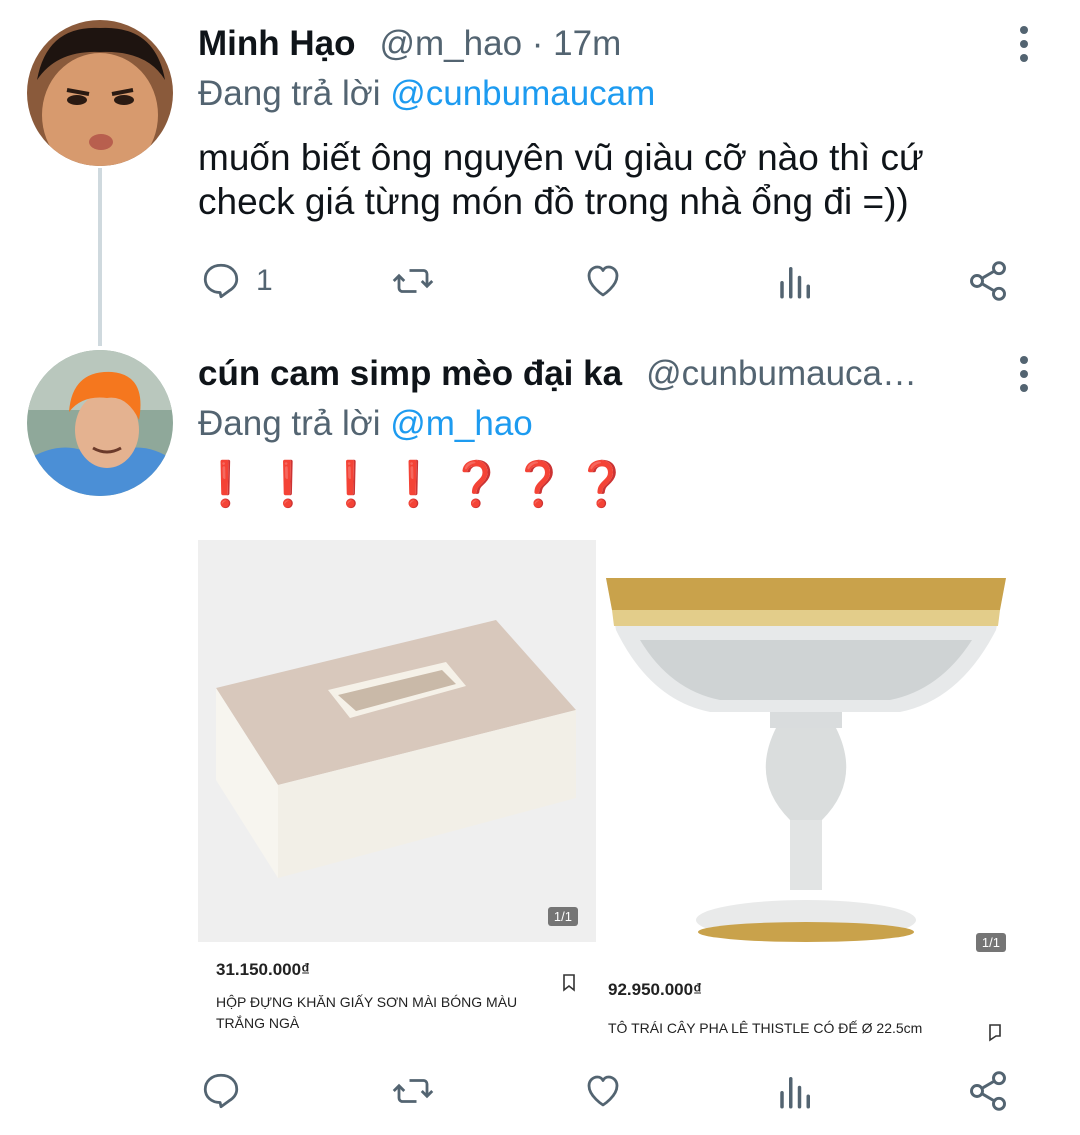 The width and height of the screenshot is (1080, 1135). What do you see at coordinates (655, 989) in the screenshot?
I see `product-price: 92.950.000₫` at bounding box center [655, 989].